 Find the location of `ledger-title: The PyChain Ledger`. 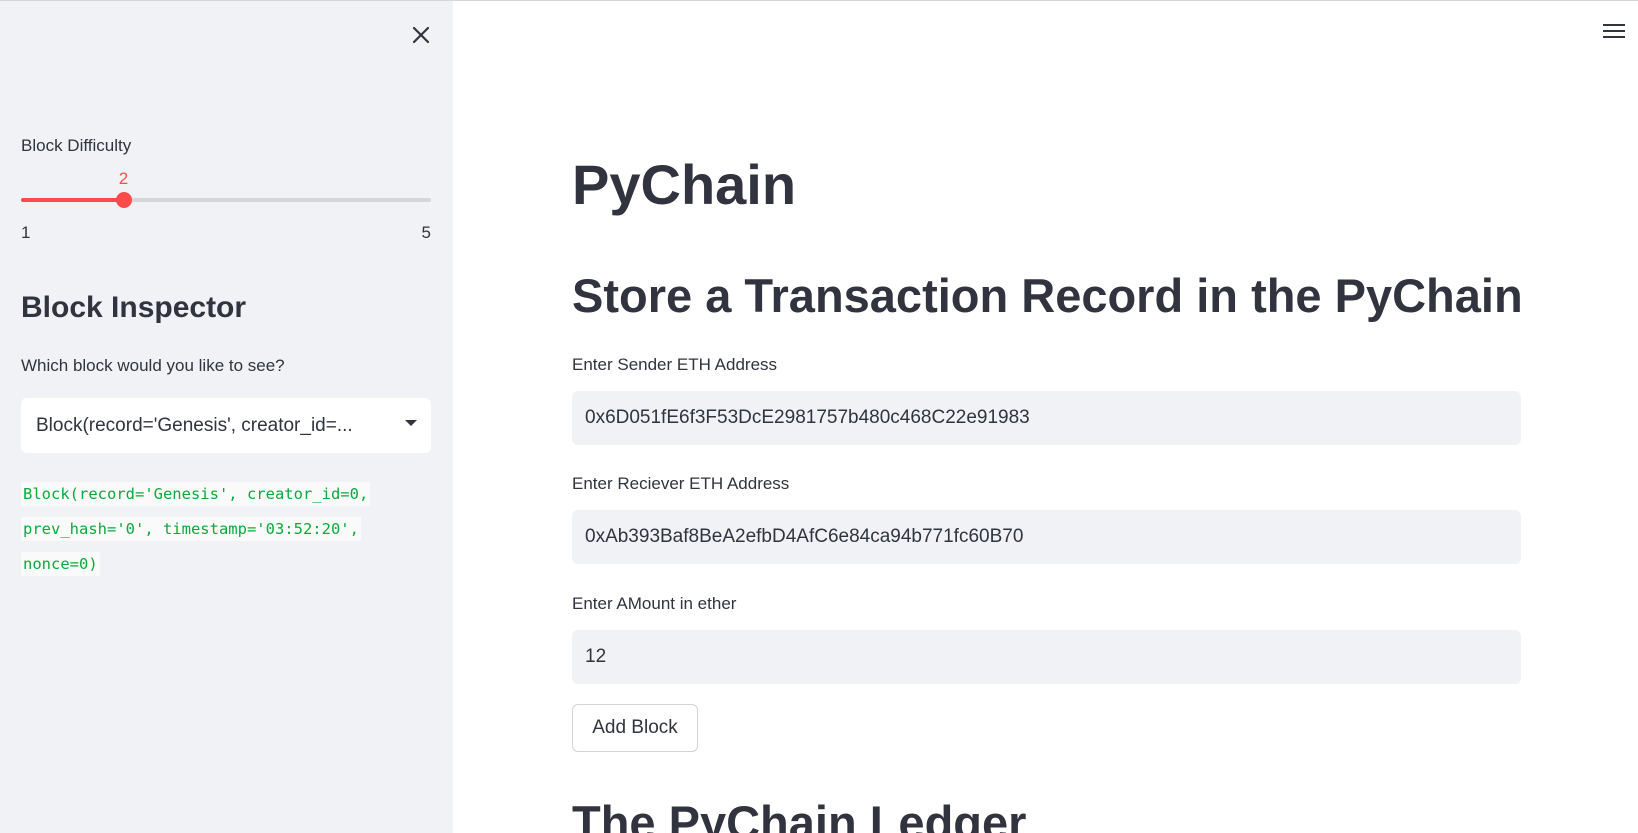

ledger-title: The PyChain Ledger is located at coordinates (799, 814).